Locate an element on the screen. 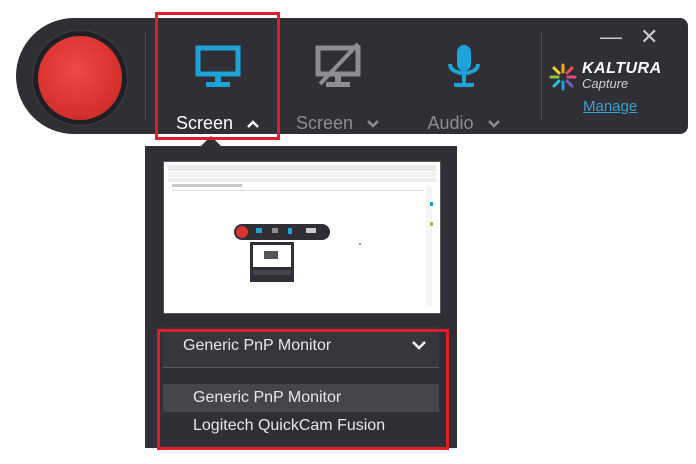 The width and height of the screenshot is (696, 464). screen-preview-thumbnail is located at coordinates (302, 237).